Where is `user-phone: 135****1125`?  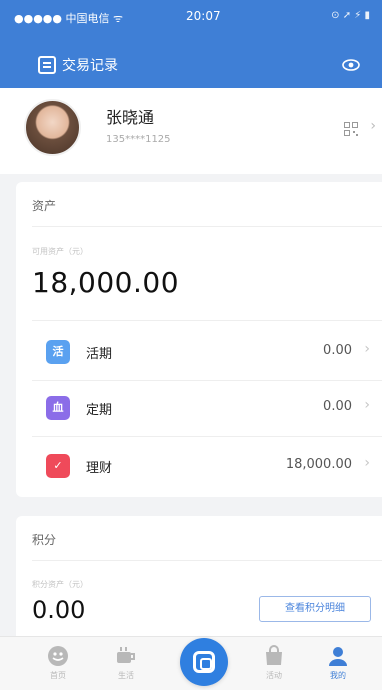
user-phone: 135****1125 is located at coordinates (138, 139).